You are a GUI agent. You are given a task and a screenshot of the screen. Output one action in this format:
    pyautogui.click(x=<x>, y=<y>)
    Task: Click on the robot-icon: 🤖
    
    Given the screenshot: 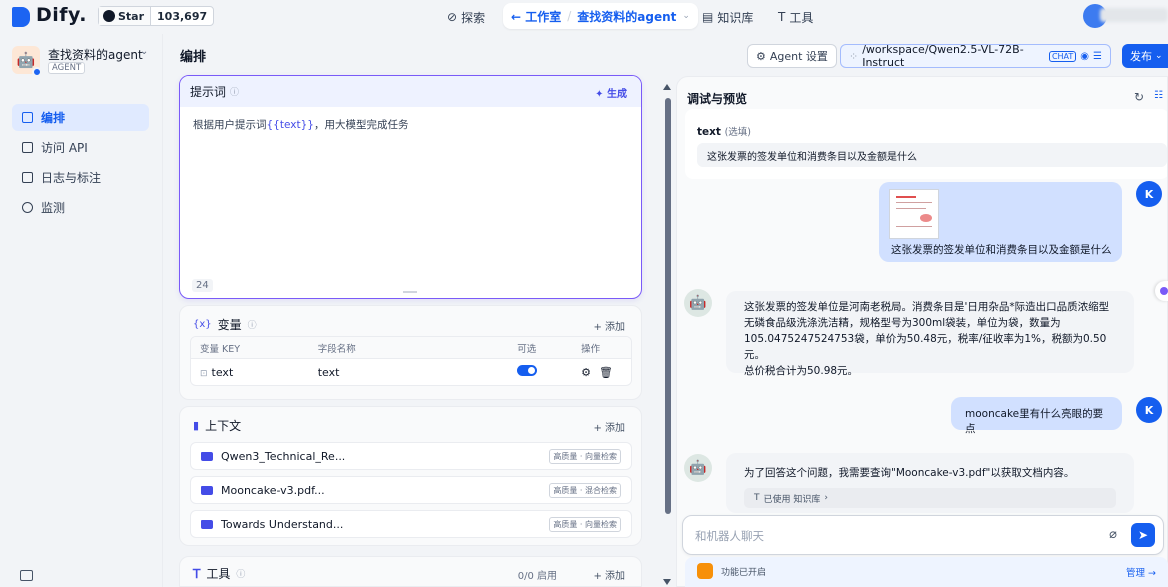 What is the action you would take?
    pyautogui.click(x=698, y=468)
    